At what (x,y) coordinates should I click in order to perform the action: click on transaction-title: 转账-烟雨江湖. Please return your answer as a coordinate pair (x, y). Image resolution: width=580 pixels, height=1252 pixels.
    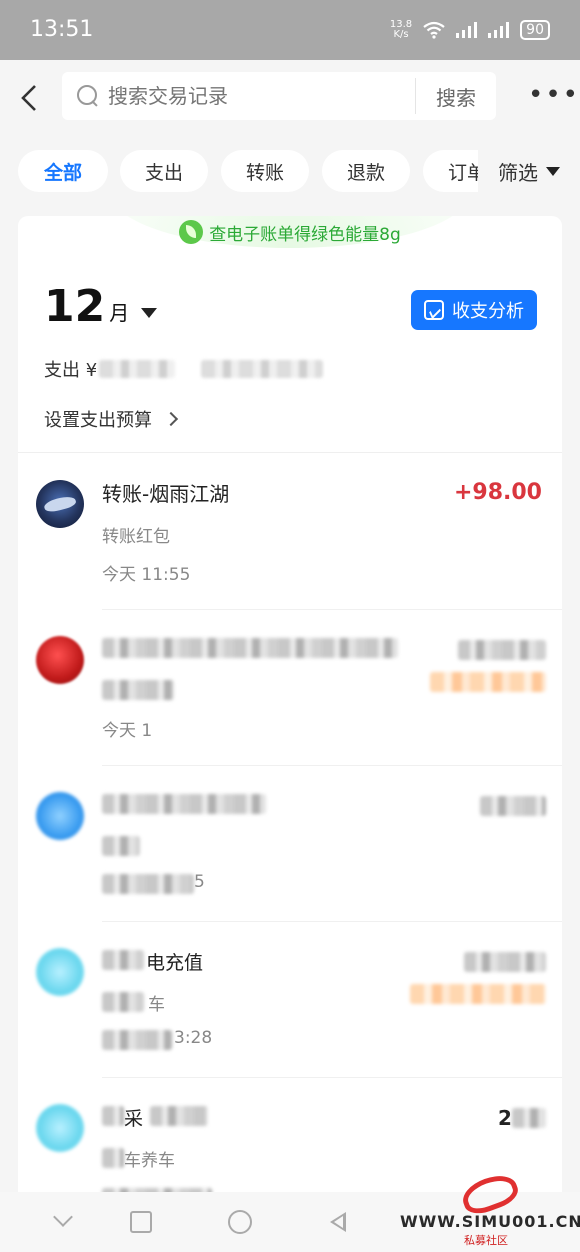
    Looking at the image, I should click on (166, 494).